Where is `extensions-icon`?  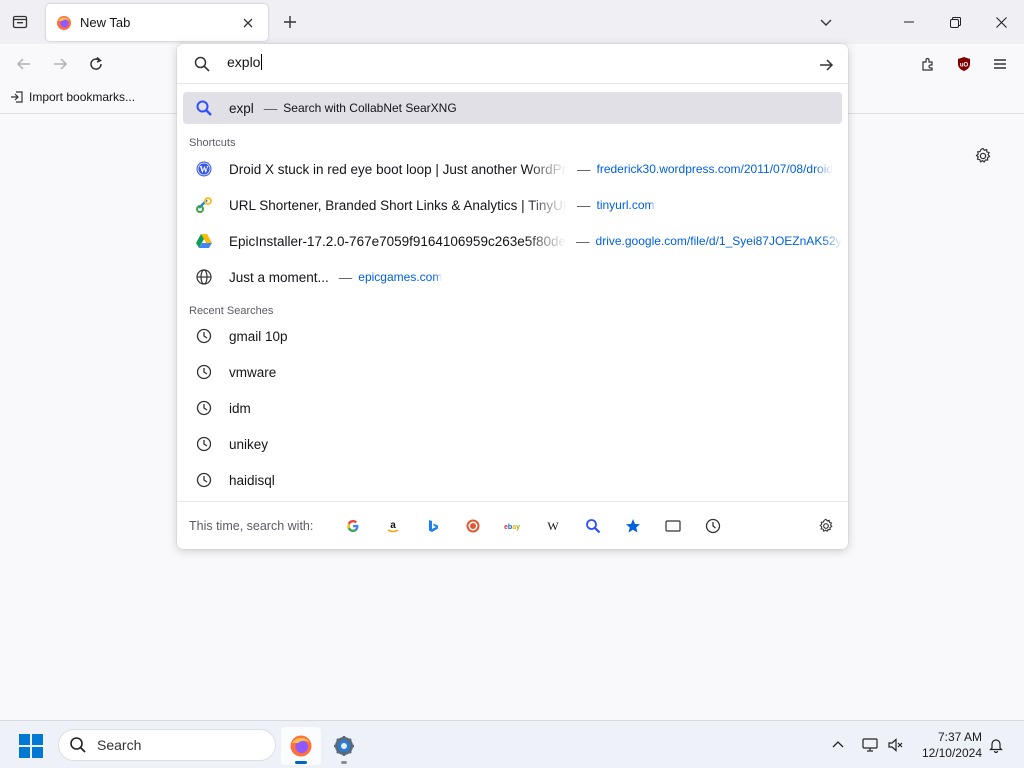
extensions-icon is located at coordinates (928, 64).